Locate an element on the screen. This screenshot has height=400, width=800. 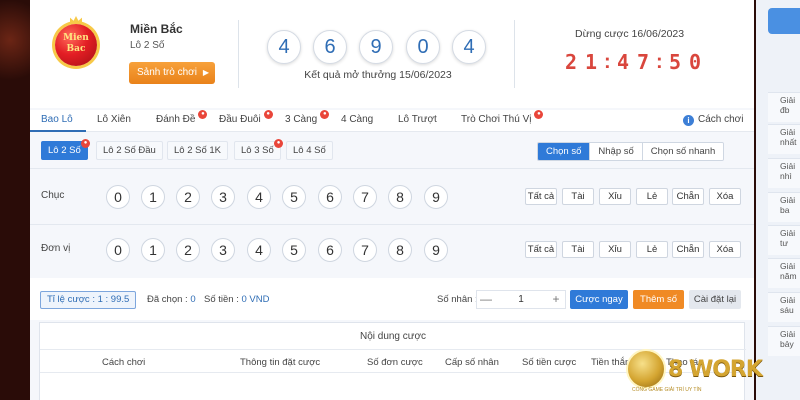
play-arrow-icon: ▶ is located at coordinates (205, 72).